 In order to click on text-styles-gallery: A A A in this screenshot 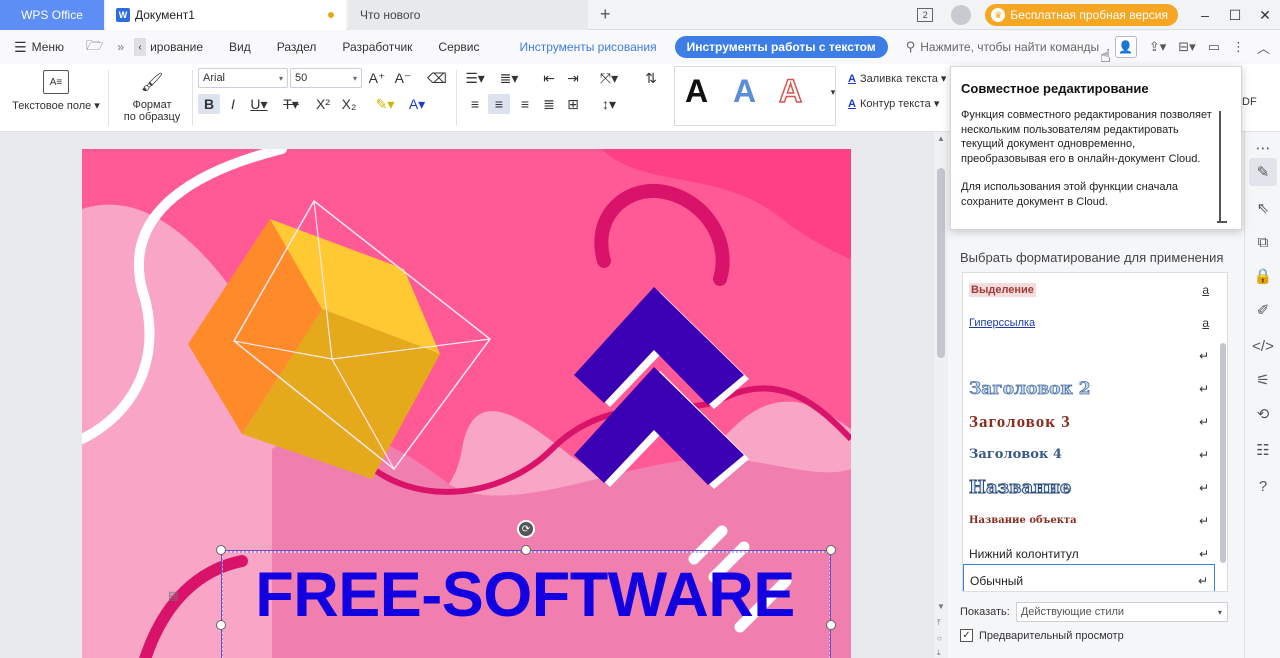, I will do `click(755, 96)`.